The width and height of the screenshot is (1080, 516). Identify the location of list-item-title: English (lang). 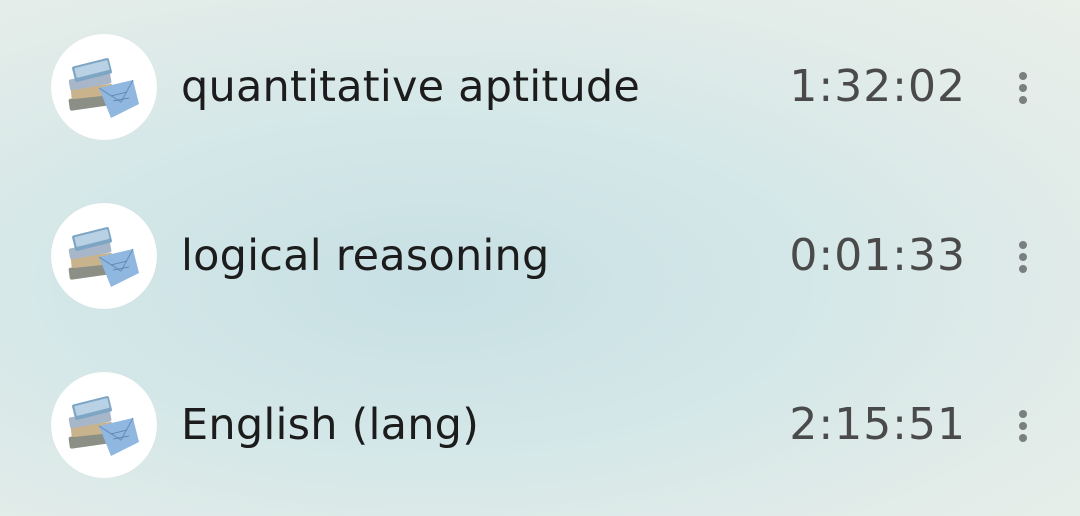
(330, 425).